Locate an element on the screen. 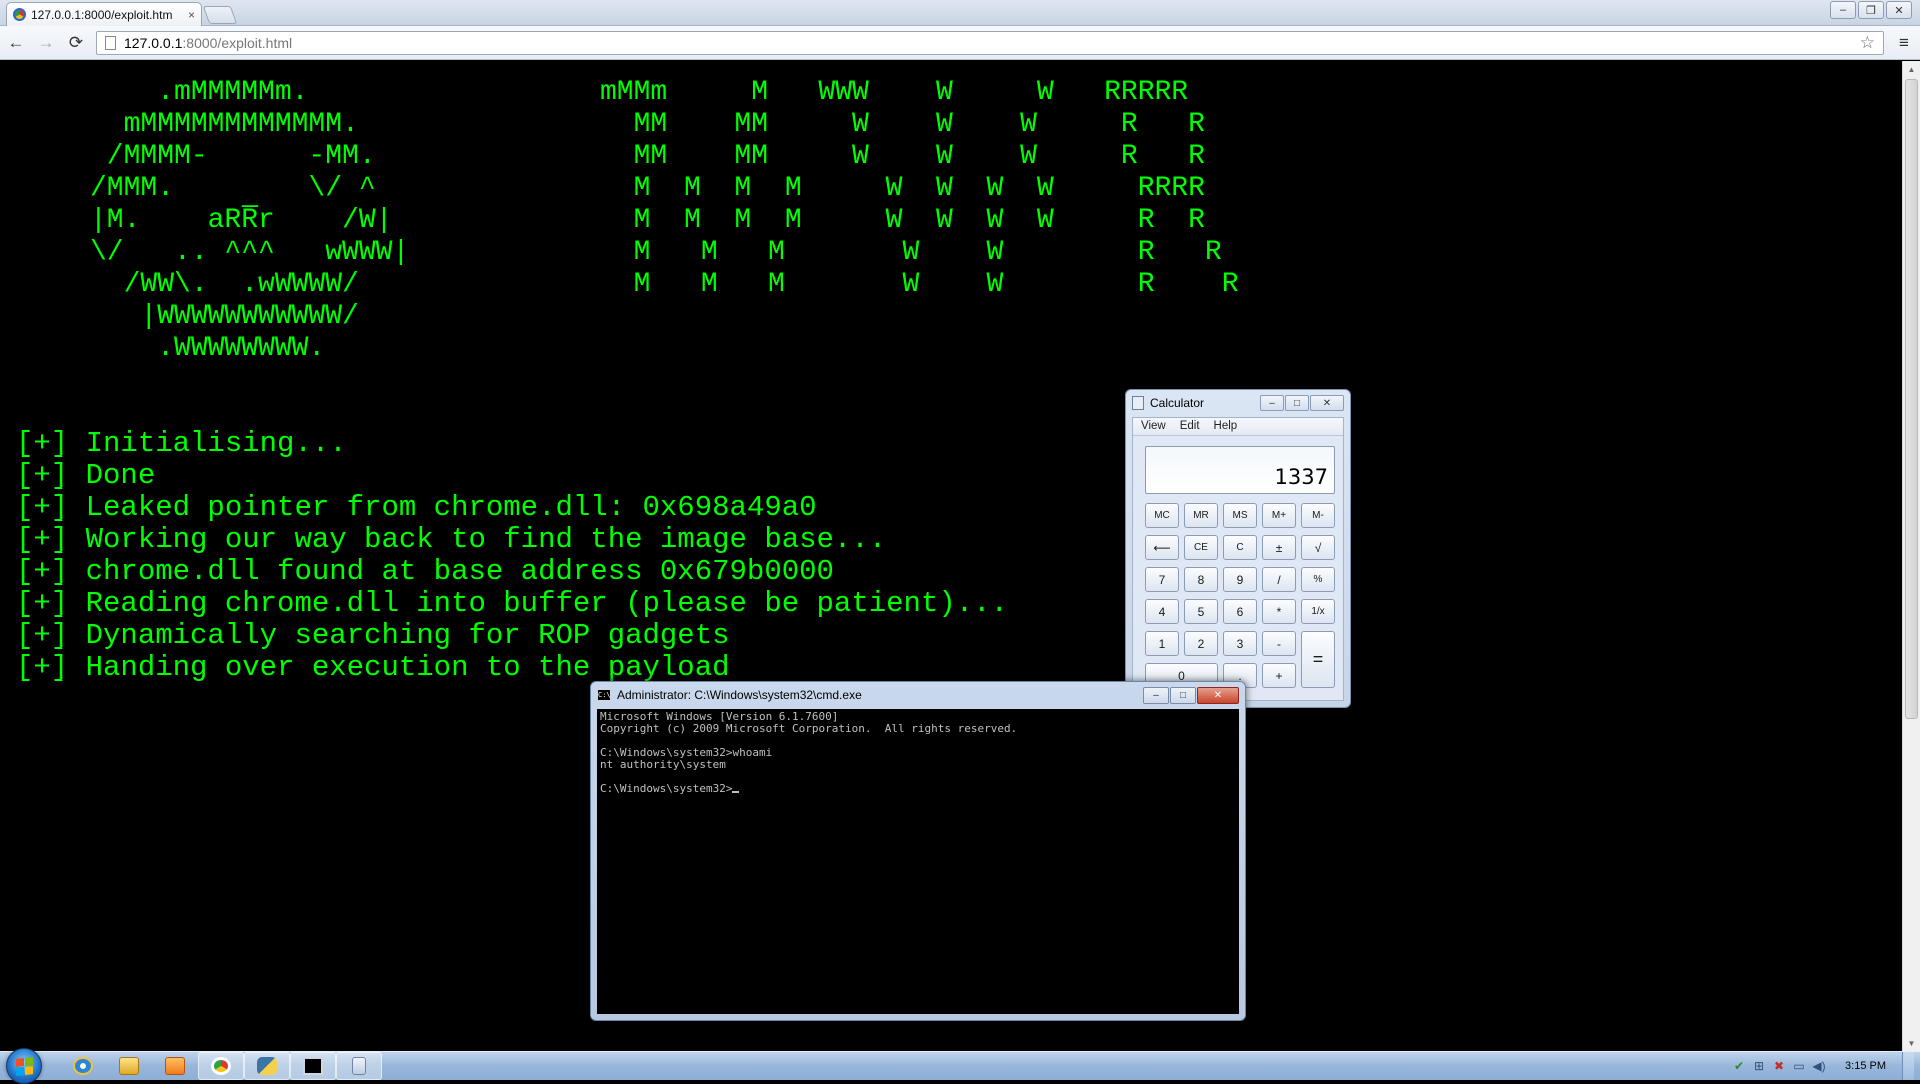  browser-toolbar: ← → ⟳ 127.0.0.1:8000/exploit.html ☆ ≡ is located at coordinates (960, 43).